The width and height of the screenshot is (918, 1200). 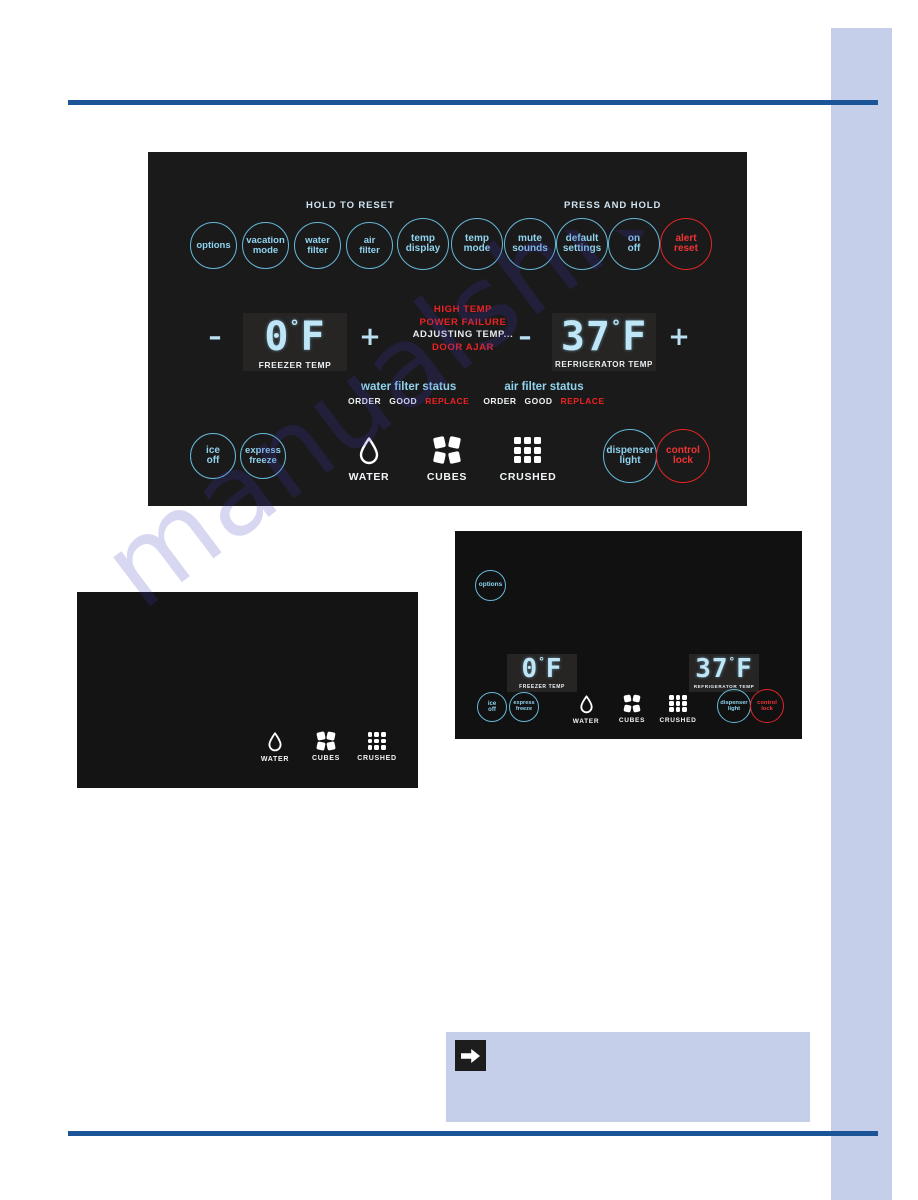 I want to click on dispenser-panel-option-crushed-label: CRUSHED, so click(x=377, y=758).